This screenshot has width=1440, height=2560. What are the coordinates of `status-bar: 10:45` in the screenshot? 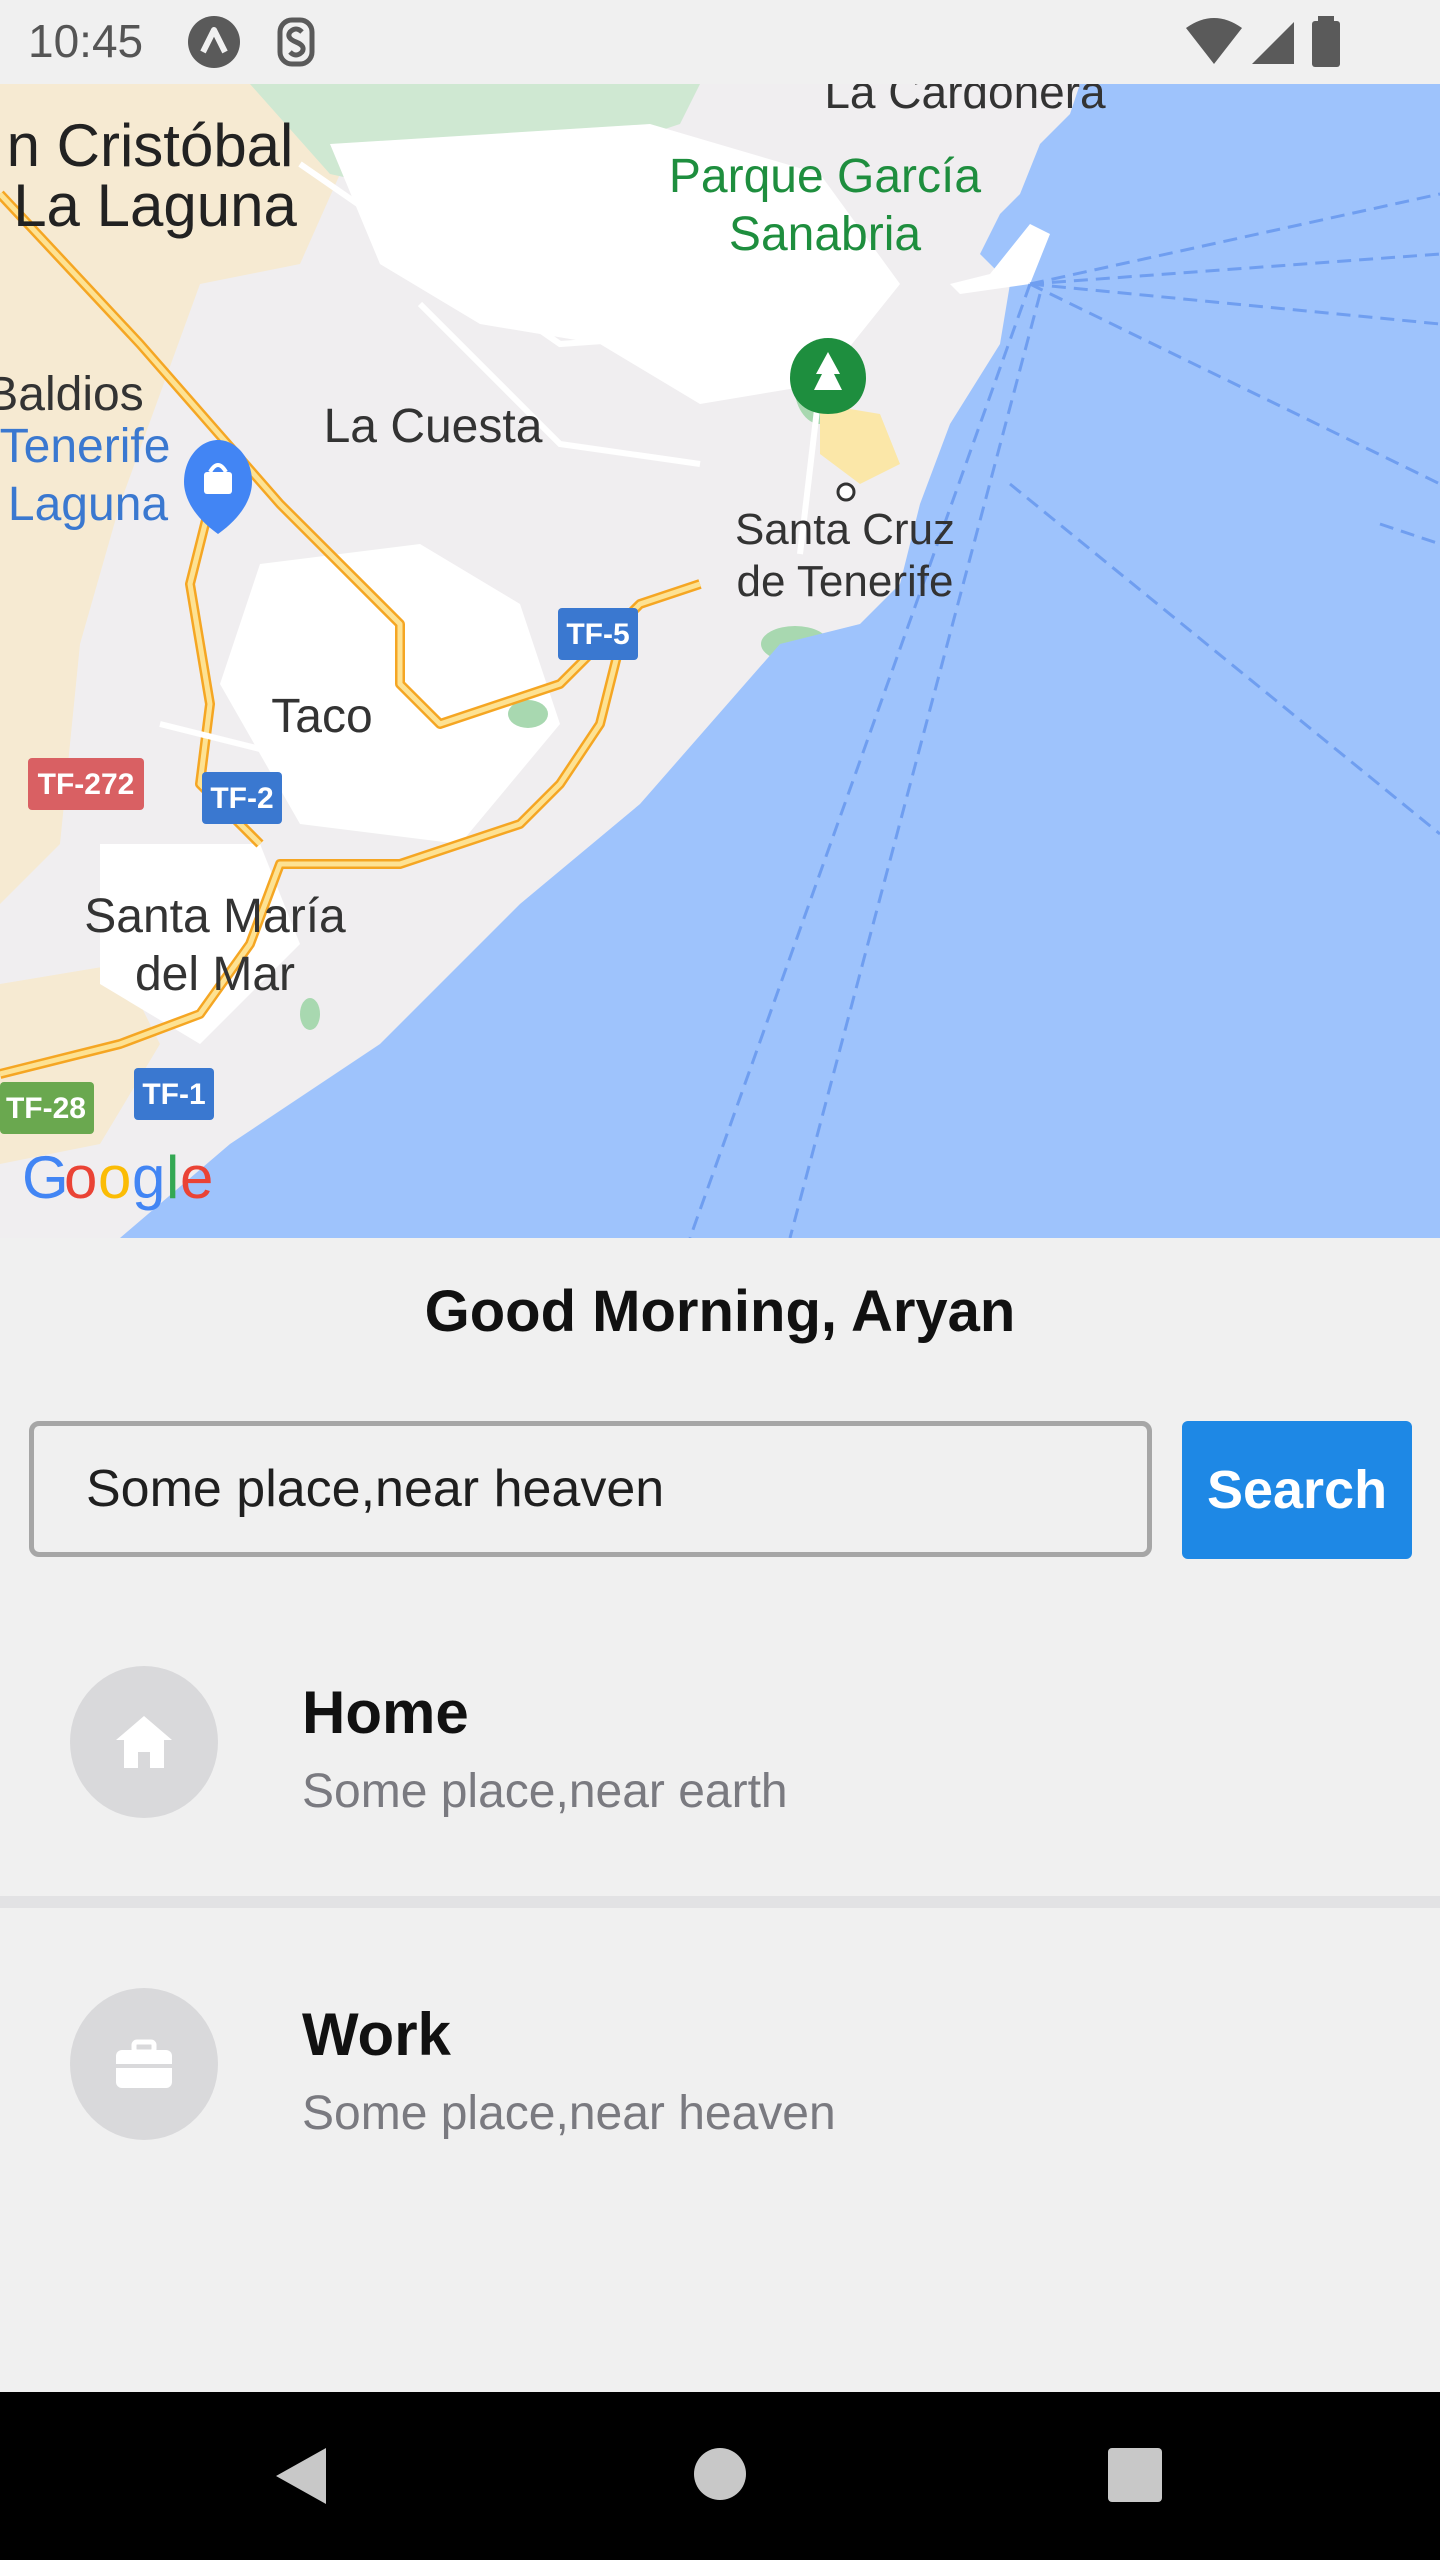 It's located at (720, 42).